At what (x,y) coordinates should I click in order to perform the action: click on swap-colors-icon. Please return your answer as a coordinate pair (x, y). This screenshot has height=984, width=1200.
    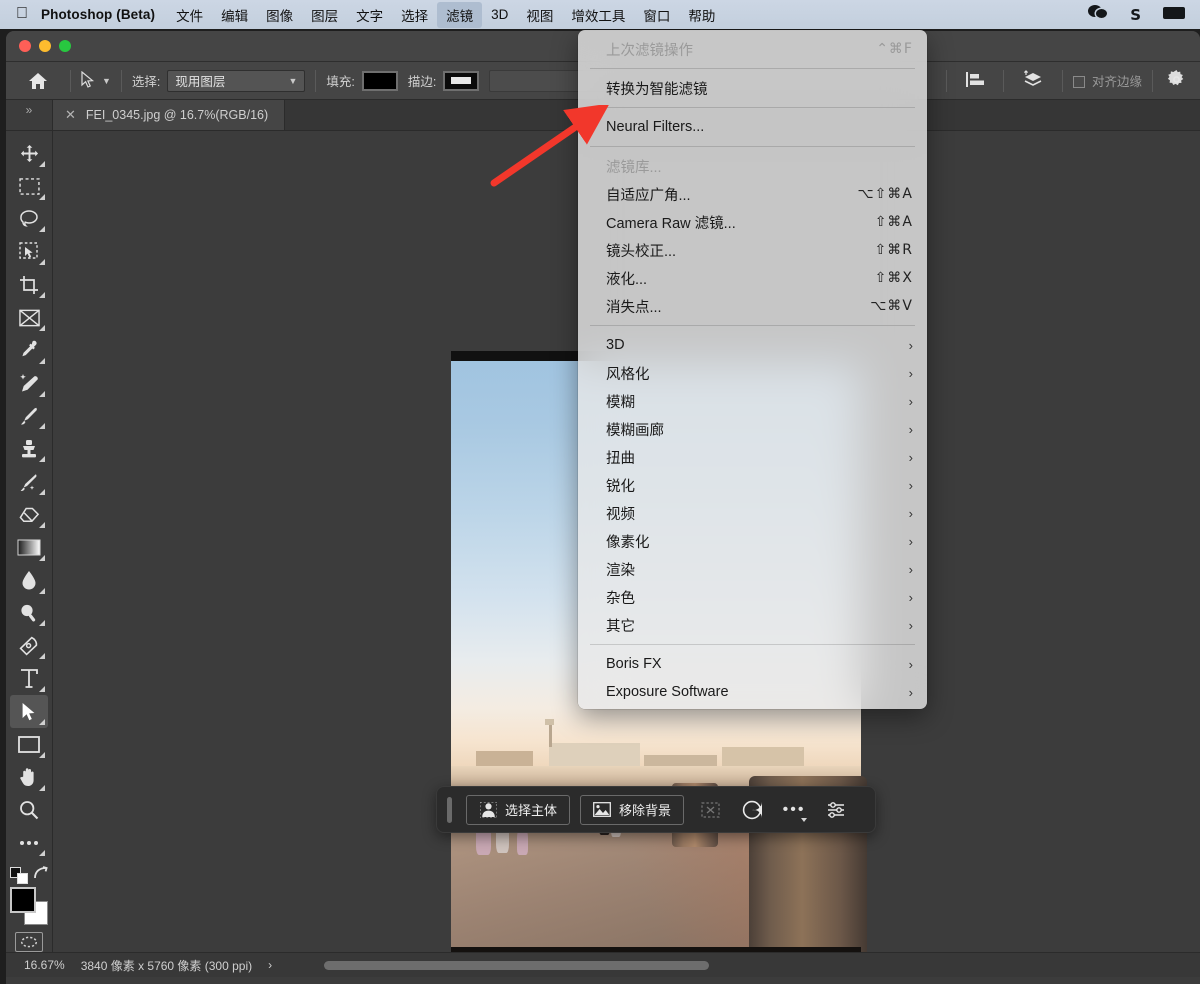
    Looking at the image, I should click on (40, 875).